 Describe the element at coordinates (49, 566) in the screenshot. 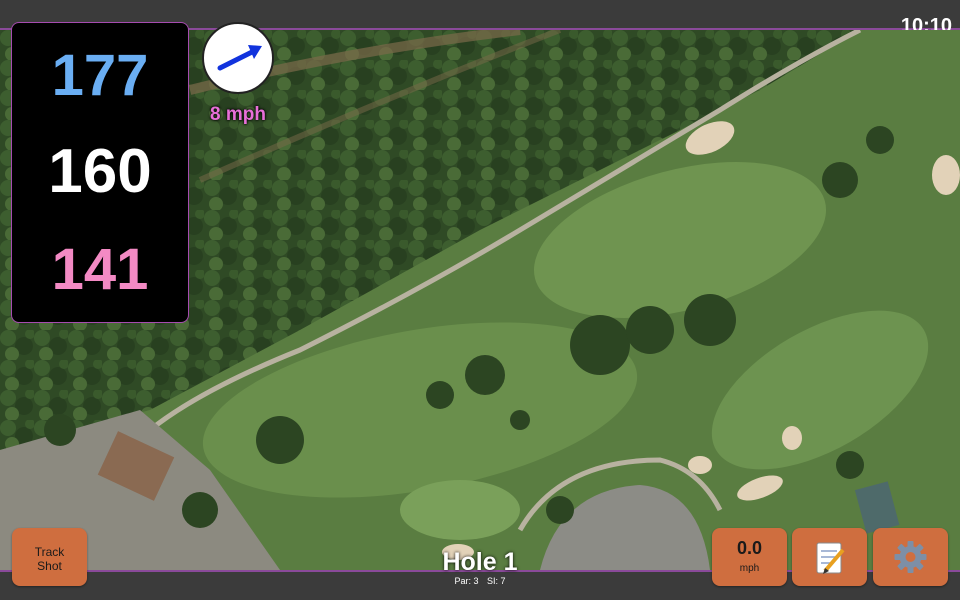

I see `track-shot-label-line2: Shot` at that location.